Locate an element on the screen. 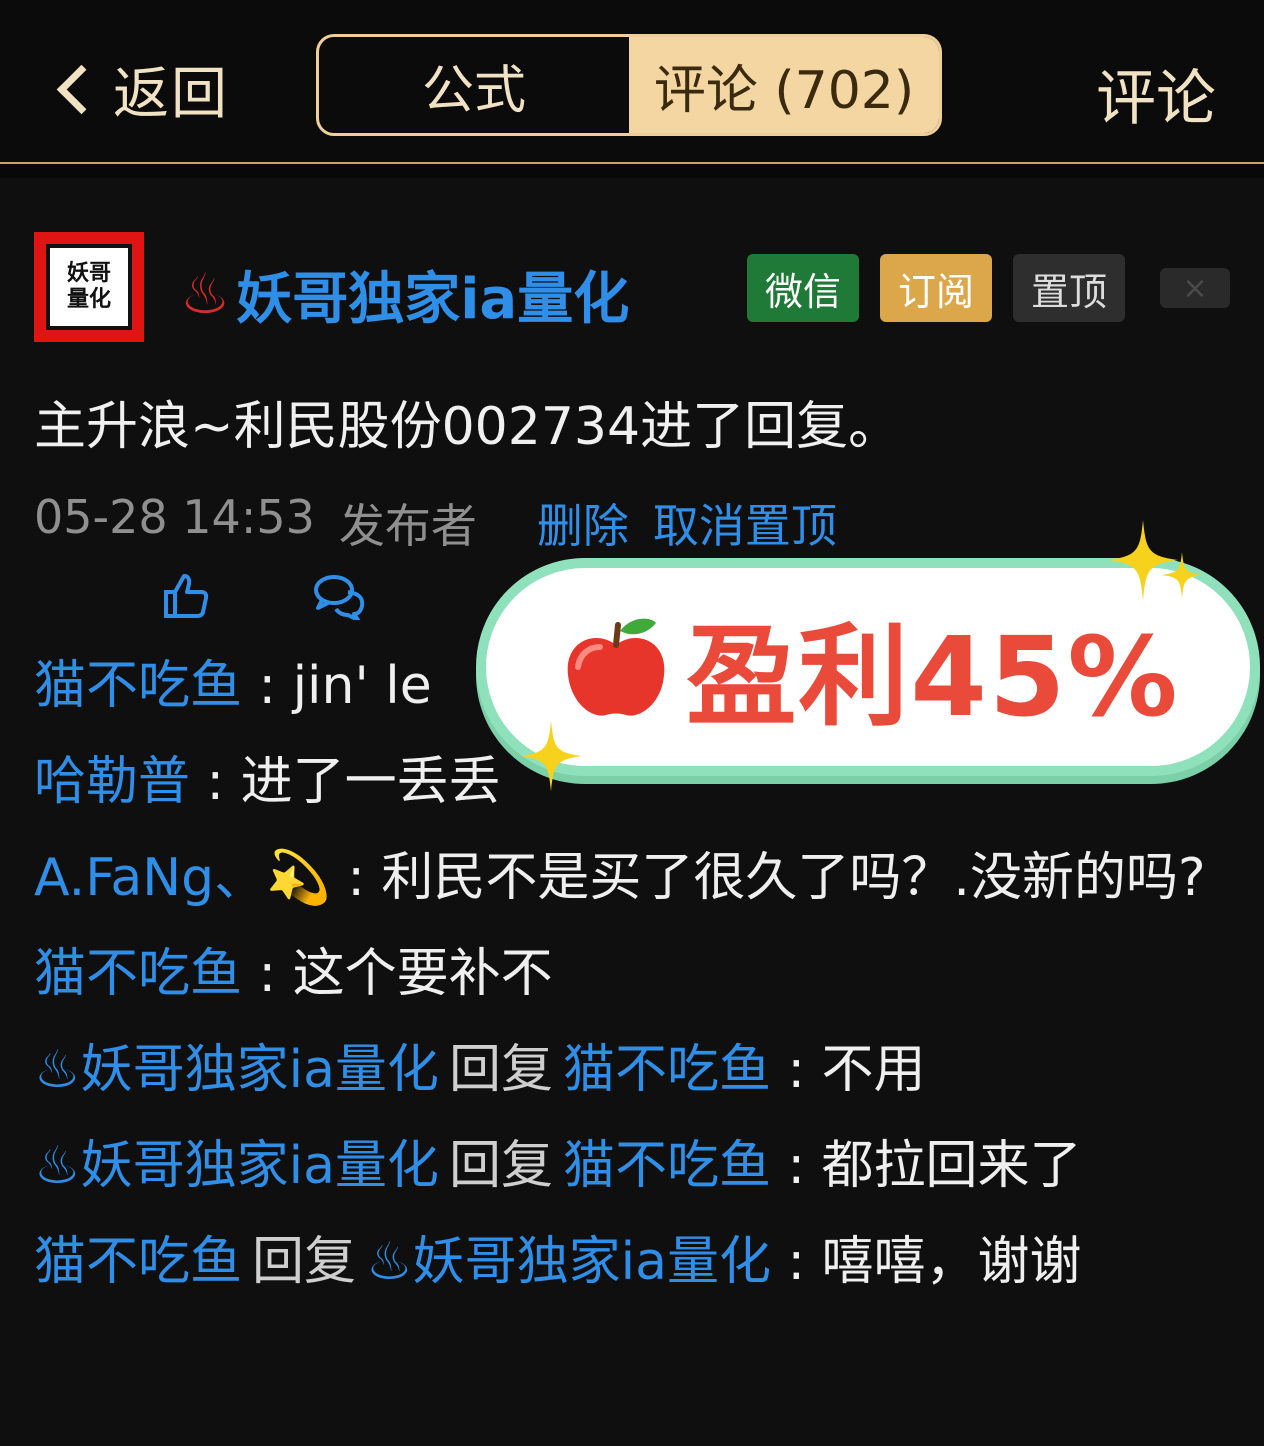 The image size is (1264, 1446). top-bar: 返回 公式 评论 (702) 评论 is located at coordinates (632, 82).